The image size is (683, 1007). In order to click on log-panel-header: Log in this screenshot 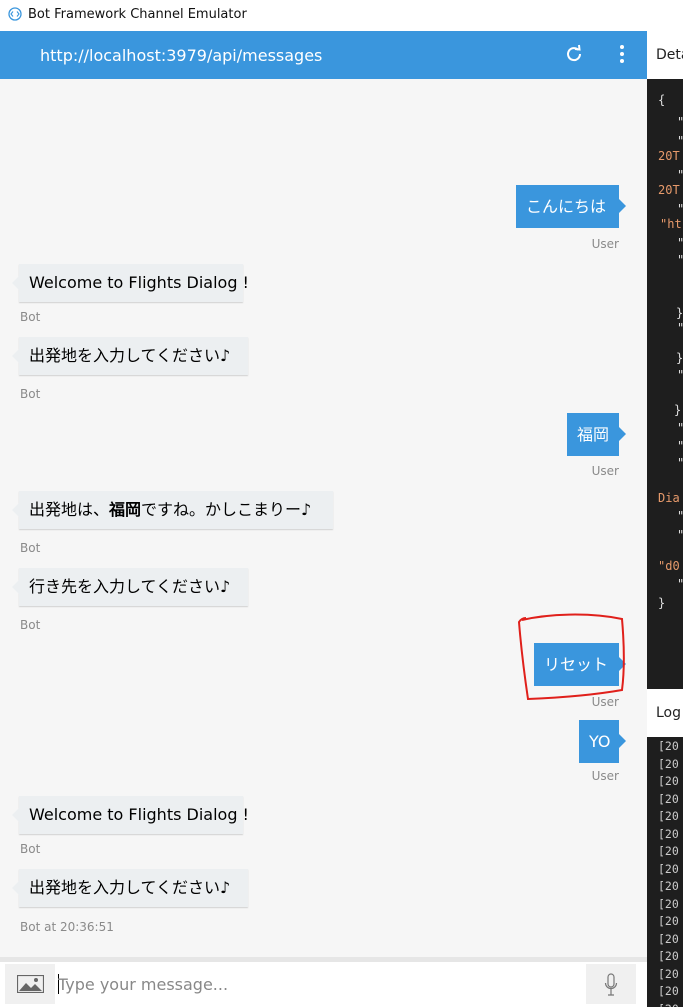, I will do `click(665, 713)`.